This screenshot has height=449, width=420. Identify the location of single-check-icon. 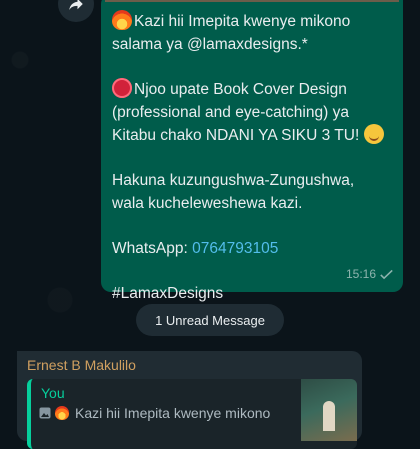
(386, 274).